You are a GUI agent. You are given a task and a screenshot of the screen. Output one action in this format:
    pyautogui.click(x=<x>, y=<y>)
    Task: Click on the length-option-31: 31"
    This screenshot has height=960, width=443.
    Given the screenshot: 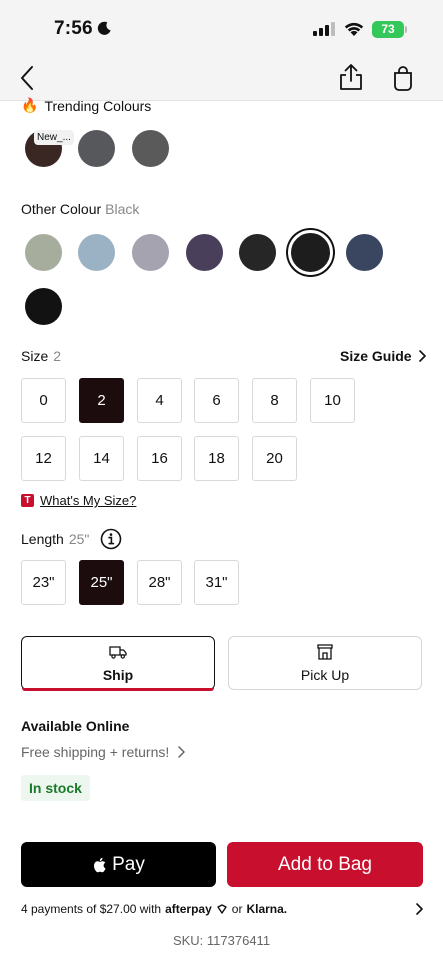 What is the action you would take?
    pyautogui.click(x=216, y=582)
    